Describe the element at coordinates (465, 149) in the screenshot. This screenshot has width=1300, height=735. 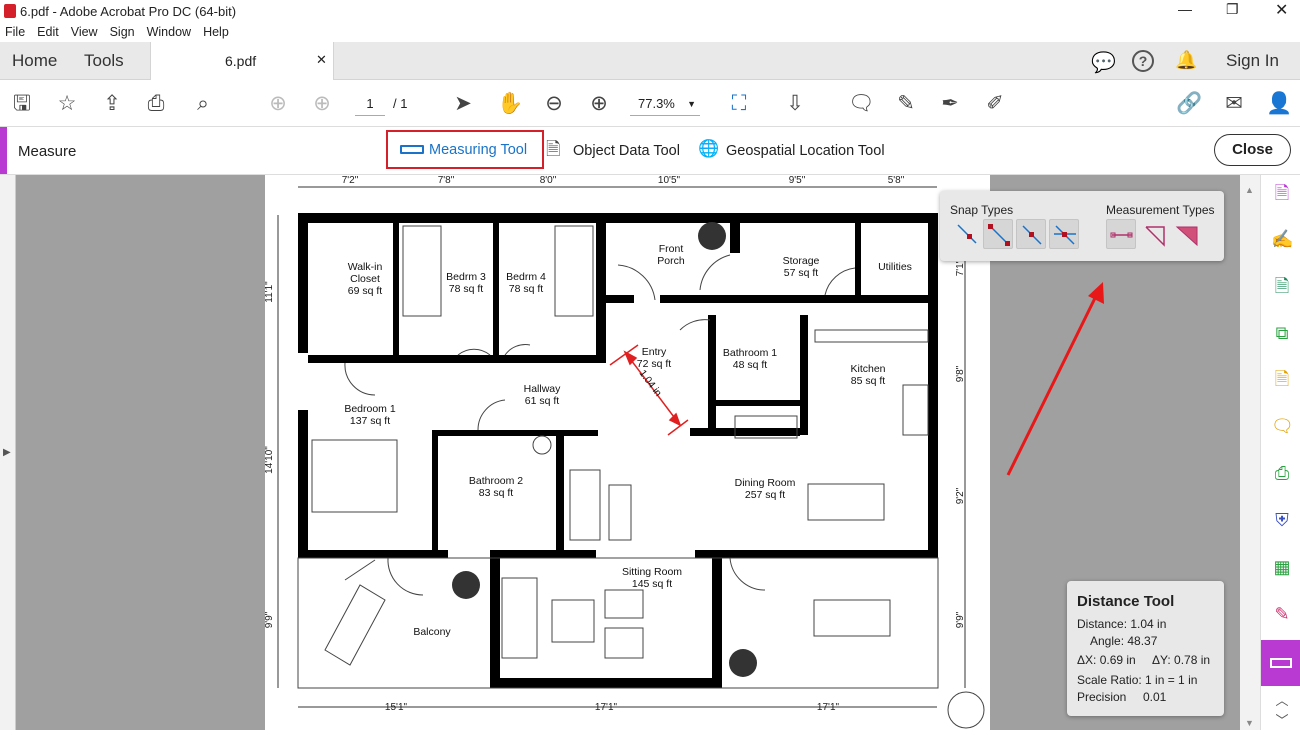
I see `measuring-tool-button: Measuring Tool` at that location.